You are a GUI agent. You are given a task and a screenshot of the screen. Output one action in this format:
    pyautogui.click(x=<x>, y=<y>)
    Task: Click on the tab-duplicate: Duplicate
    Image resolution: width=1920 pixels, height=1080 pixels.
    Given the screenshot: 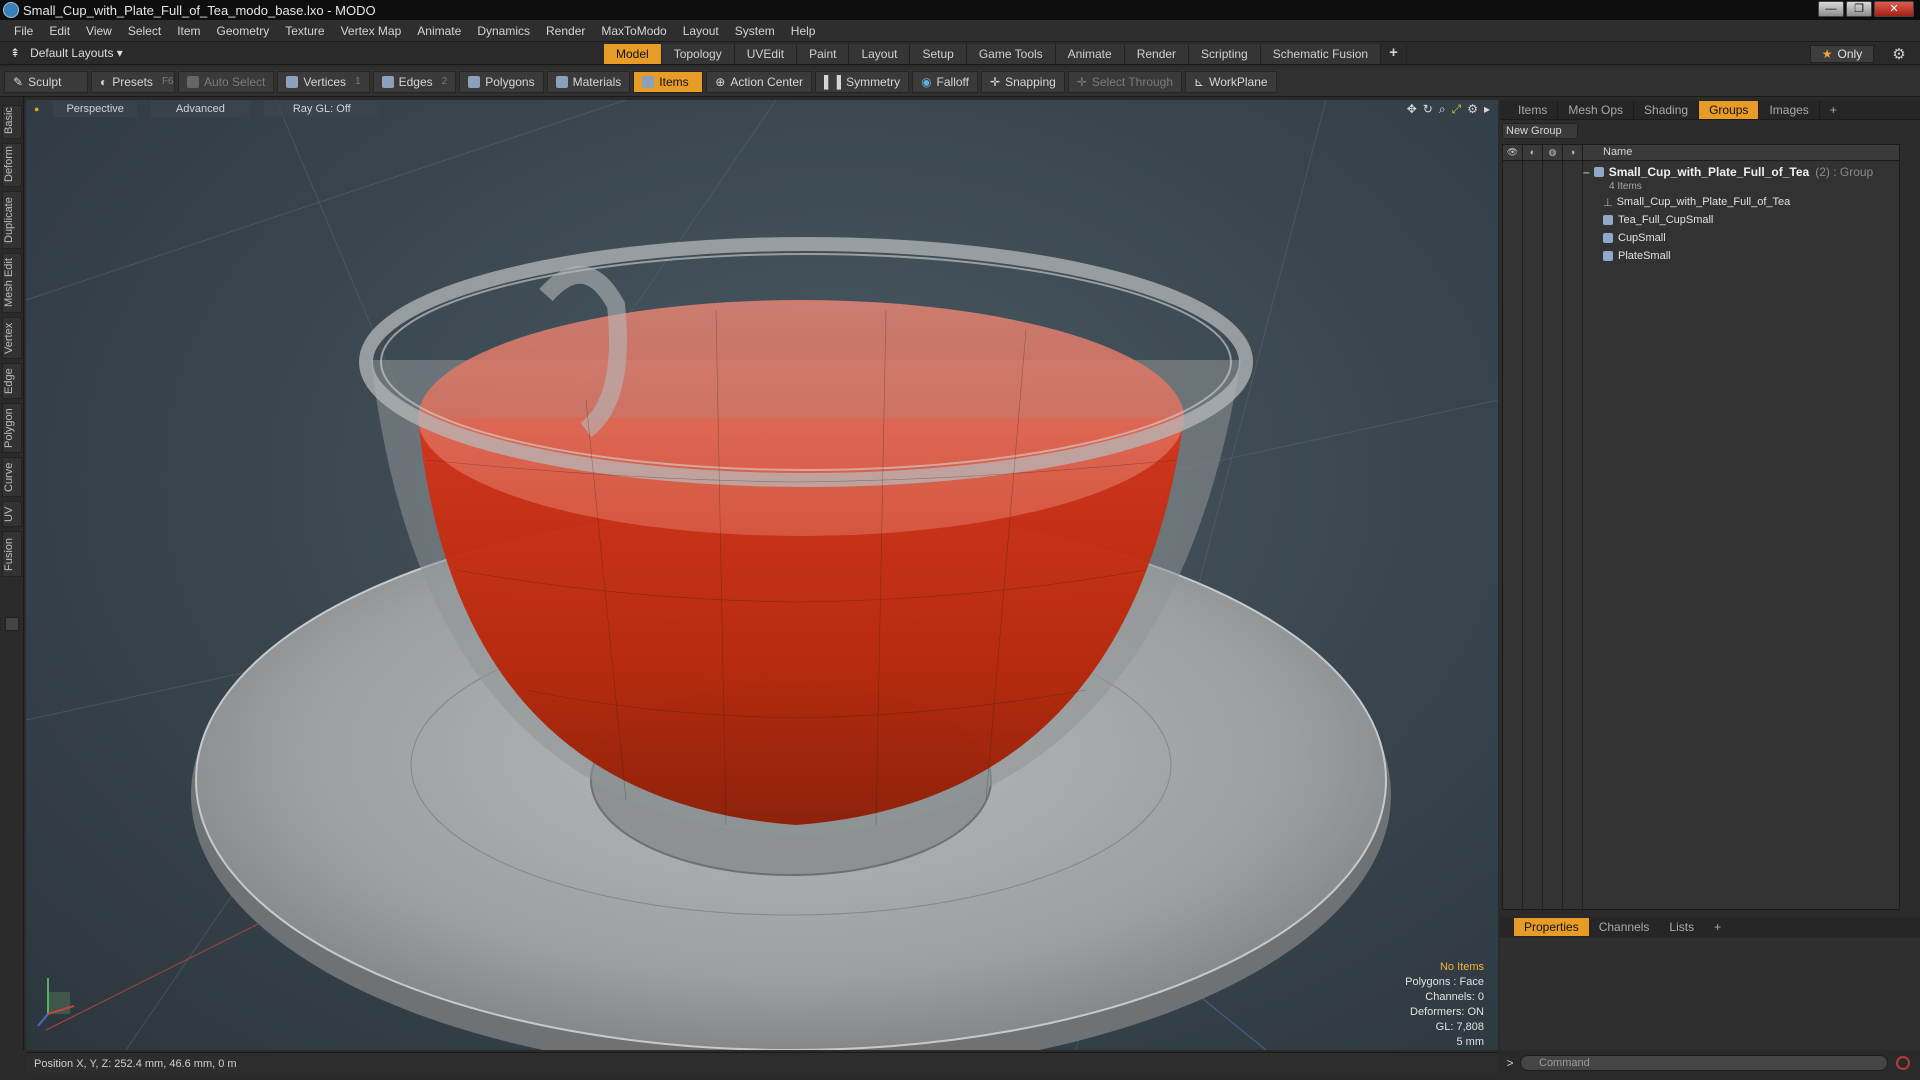 What is the action you would take?
    pyautogui.click(x=12, y=220)
    